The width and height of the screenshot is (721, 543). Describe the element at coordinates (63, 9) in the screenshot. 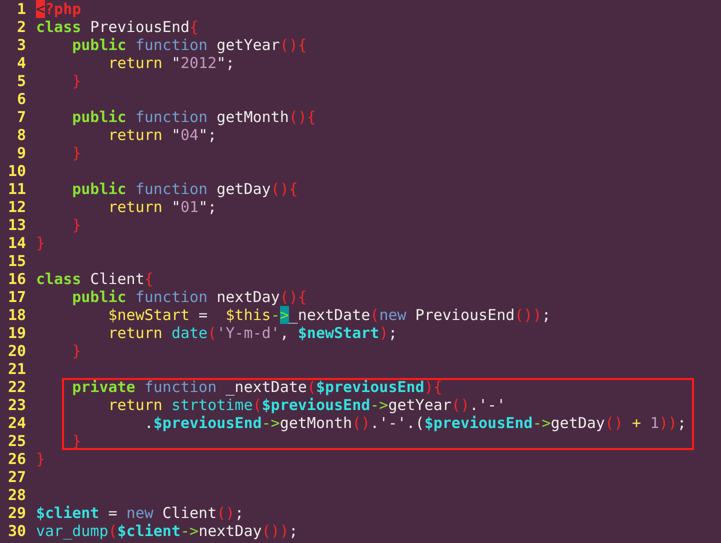

I see `php-tag: ?php` at that location.